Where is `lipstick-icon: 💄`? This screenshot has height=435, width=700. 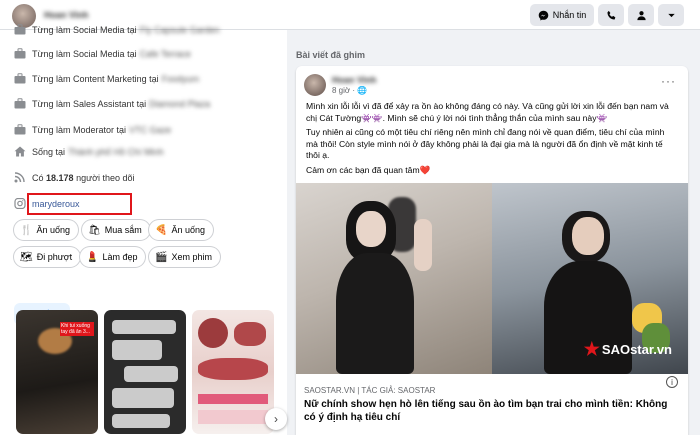
lipstick-icon: 💄 is located at coordinates (92, 257).